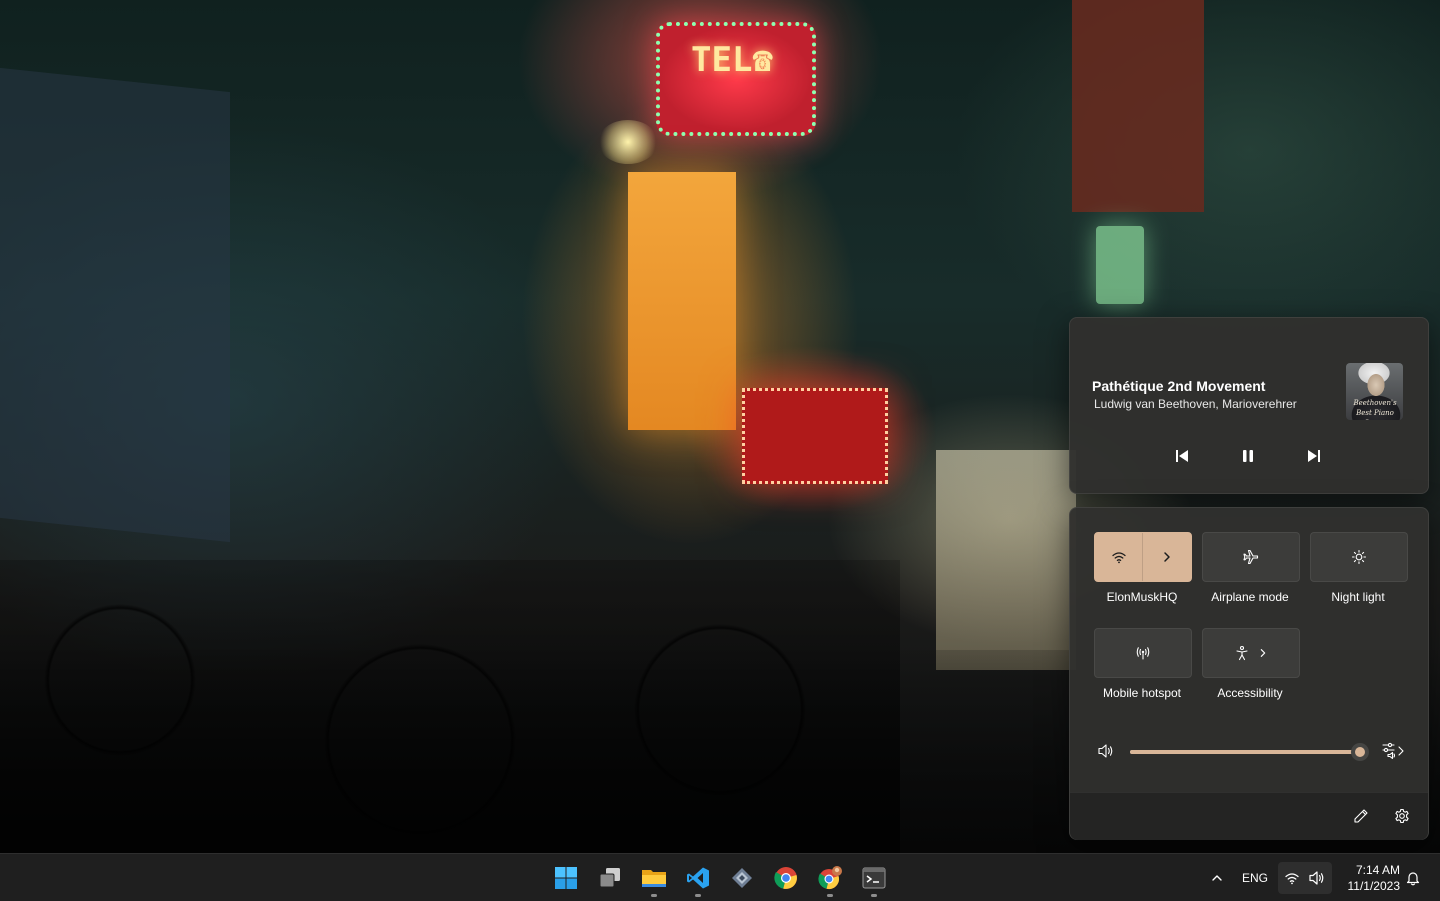 The width and height of the screenshot is (1440, 901). I want to click on input-language-button: ENG, so click(1255, 878).